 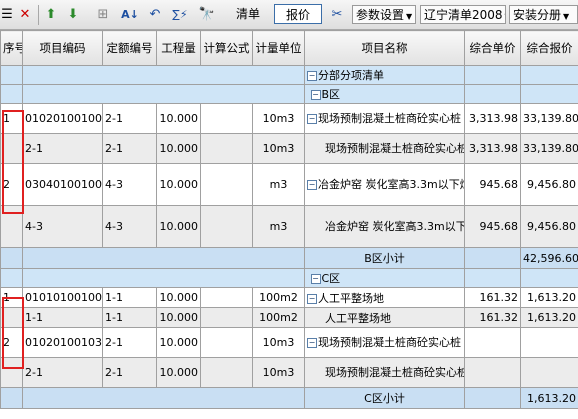 I want to click on col-header-code: 项目编码, so click(x=62, y=48).